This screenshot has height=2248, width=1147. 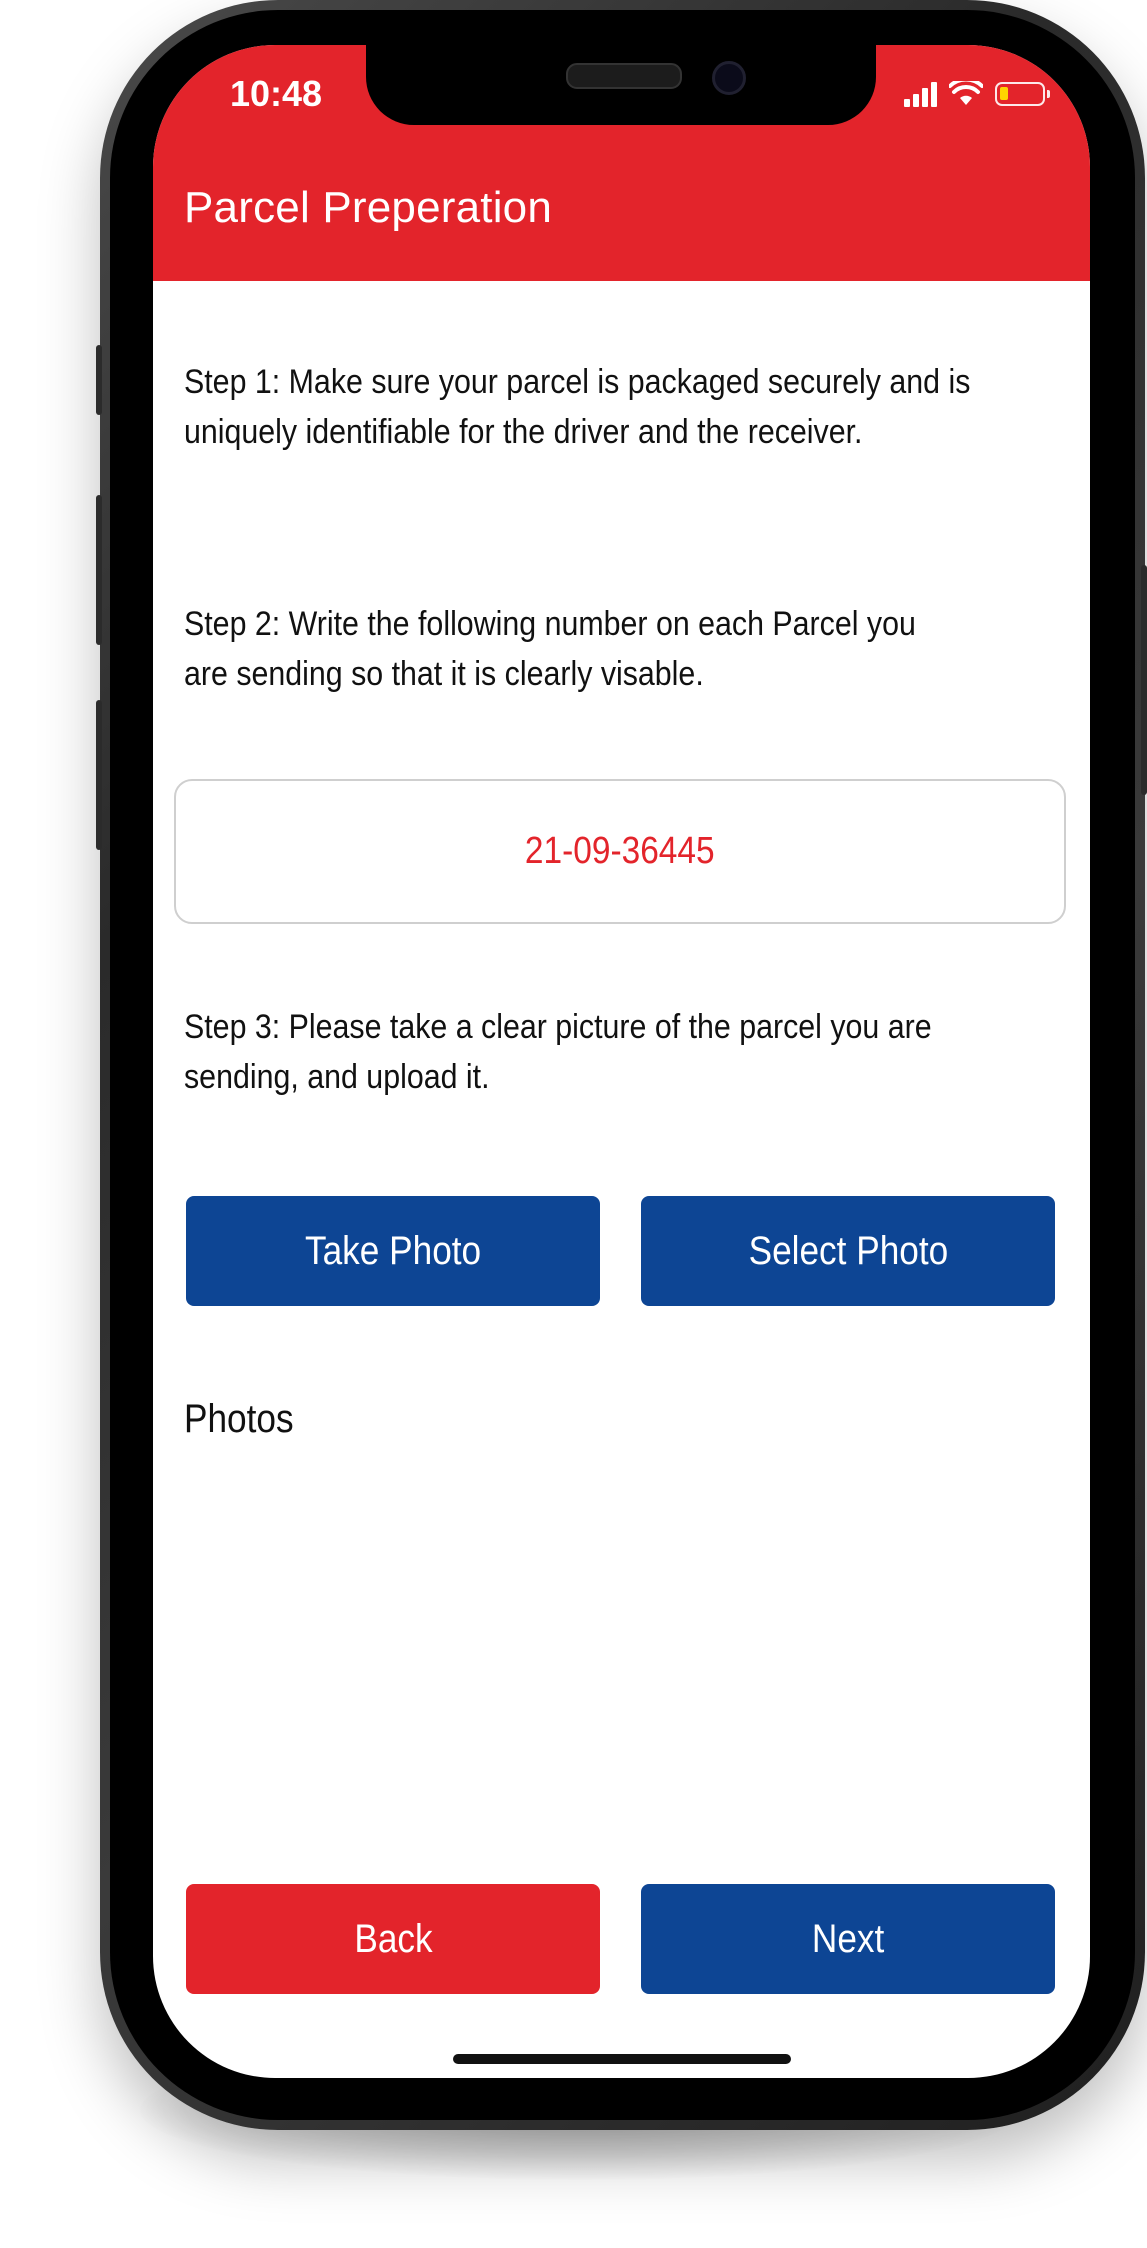 What do you see at coordinates (99, 380) in the screenshot?
I see `mute-switch` at bounding box center [99, 380].